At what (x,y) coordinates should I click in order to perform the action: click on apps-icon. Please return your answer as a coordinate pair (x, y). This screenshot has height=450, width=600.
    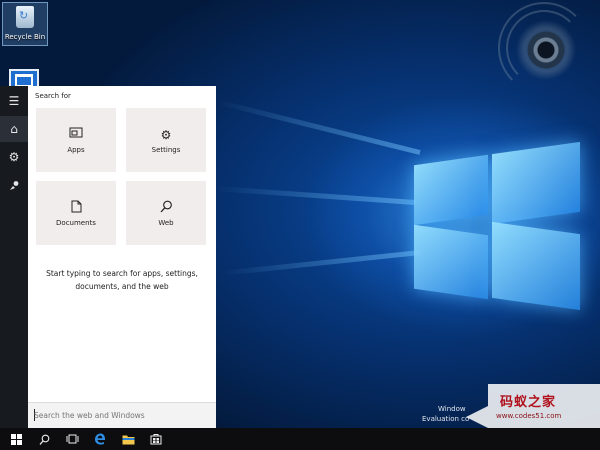
    Looking at the image, I should click on (76, 135).